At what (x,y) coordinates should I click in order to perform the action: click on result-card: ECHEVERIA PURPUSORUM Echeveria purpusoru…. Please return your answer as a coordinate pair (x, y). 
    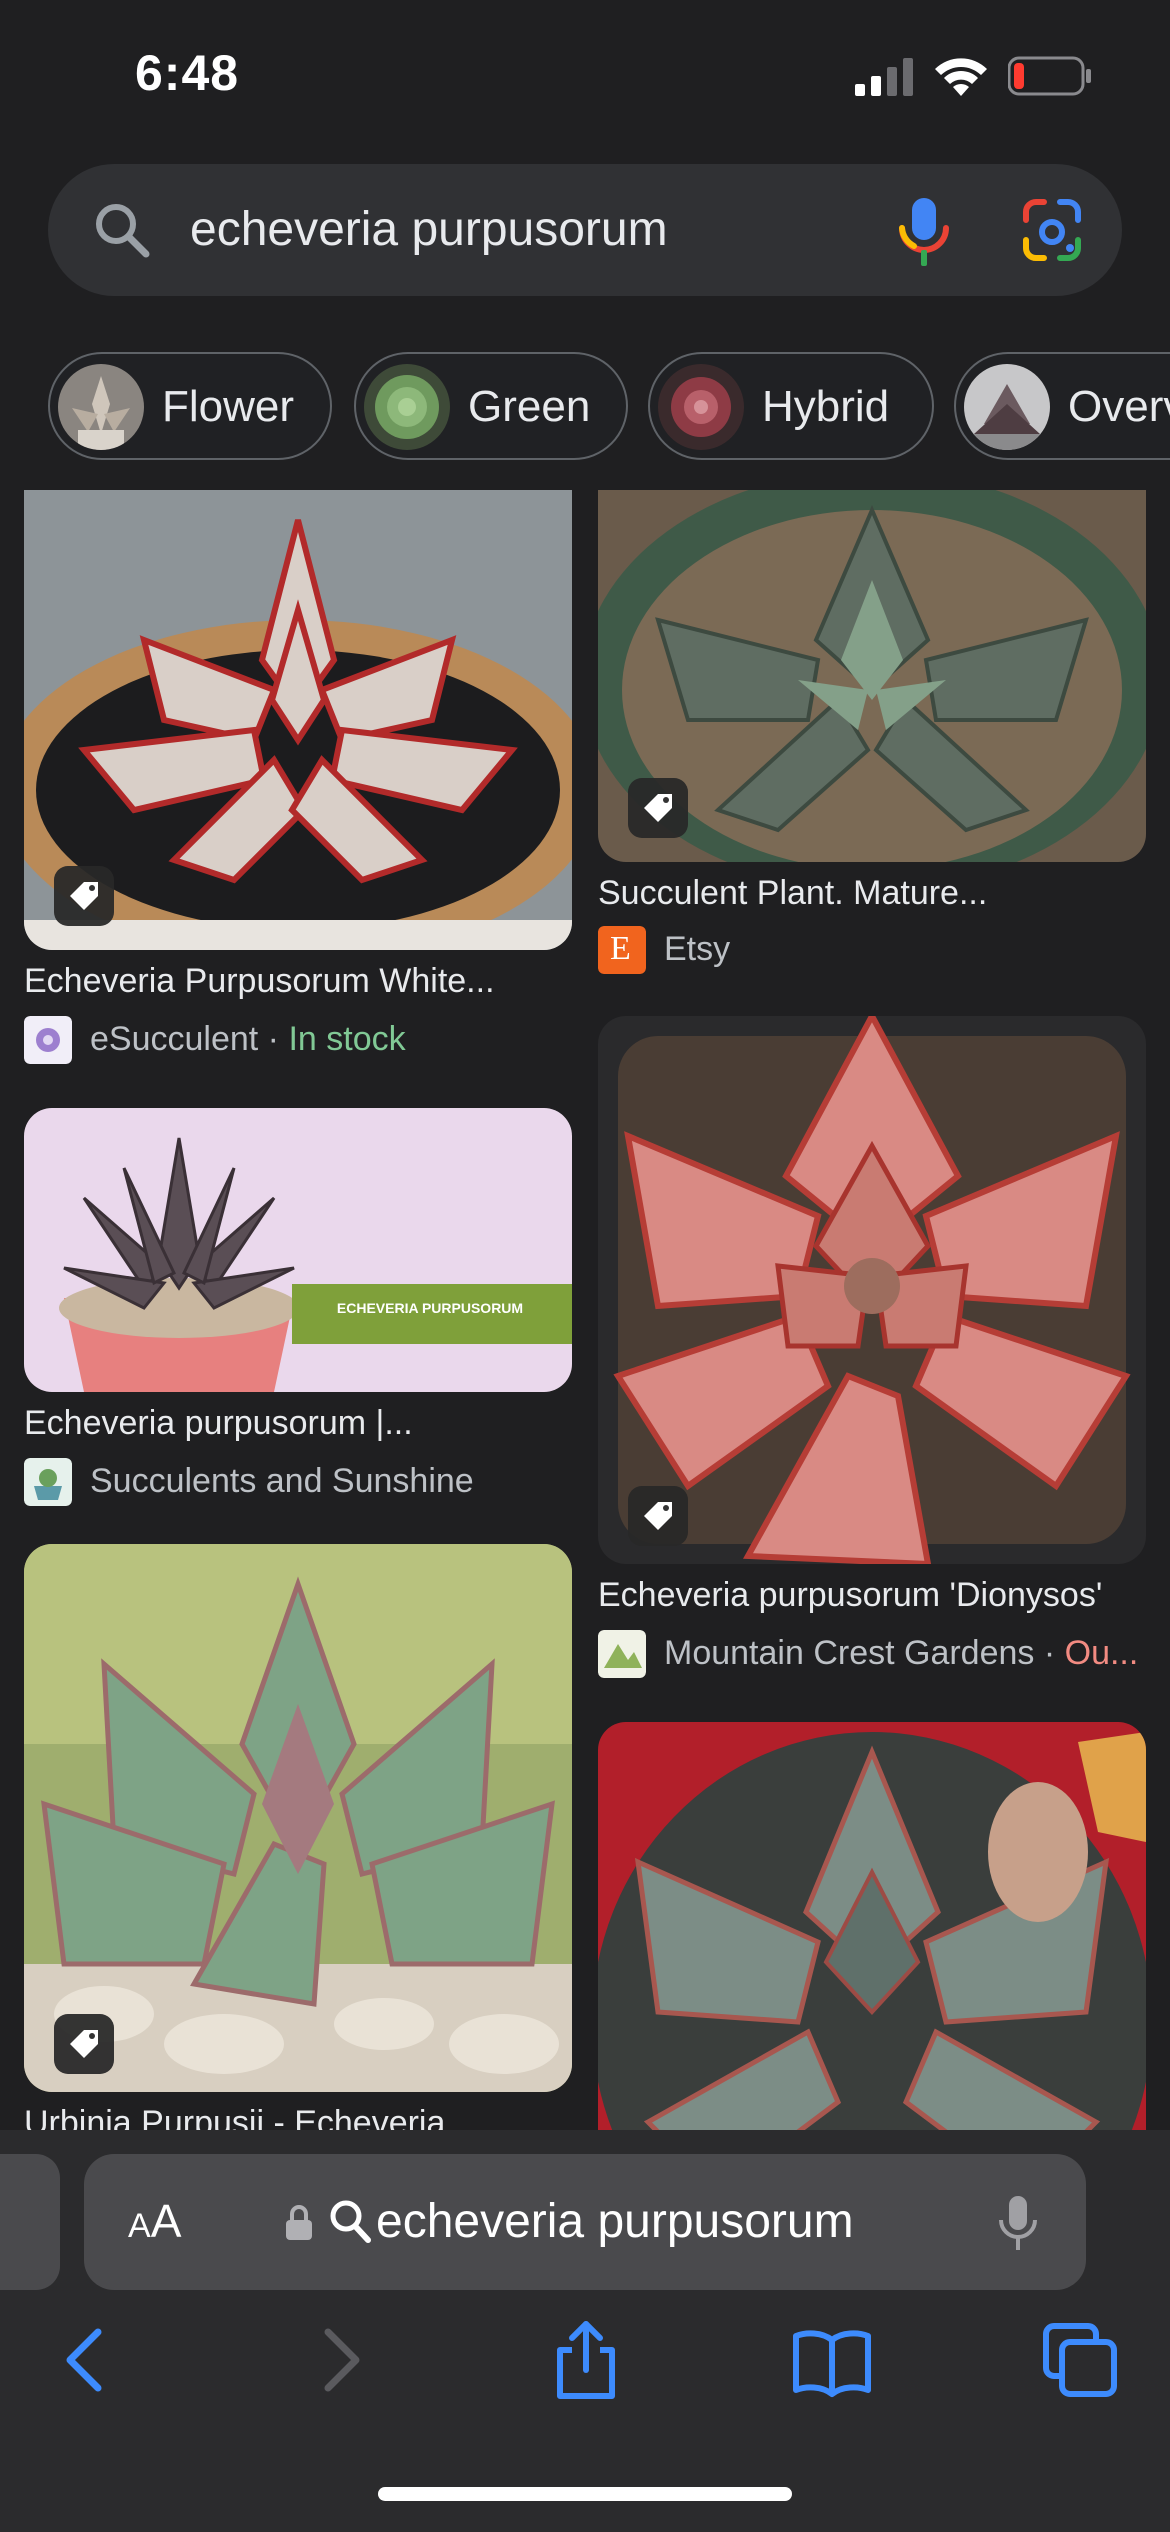
    Looking at the image, I should click on (298, 1308).